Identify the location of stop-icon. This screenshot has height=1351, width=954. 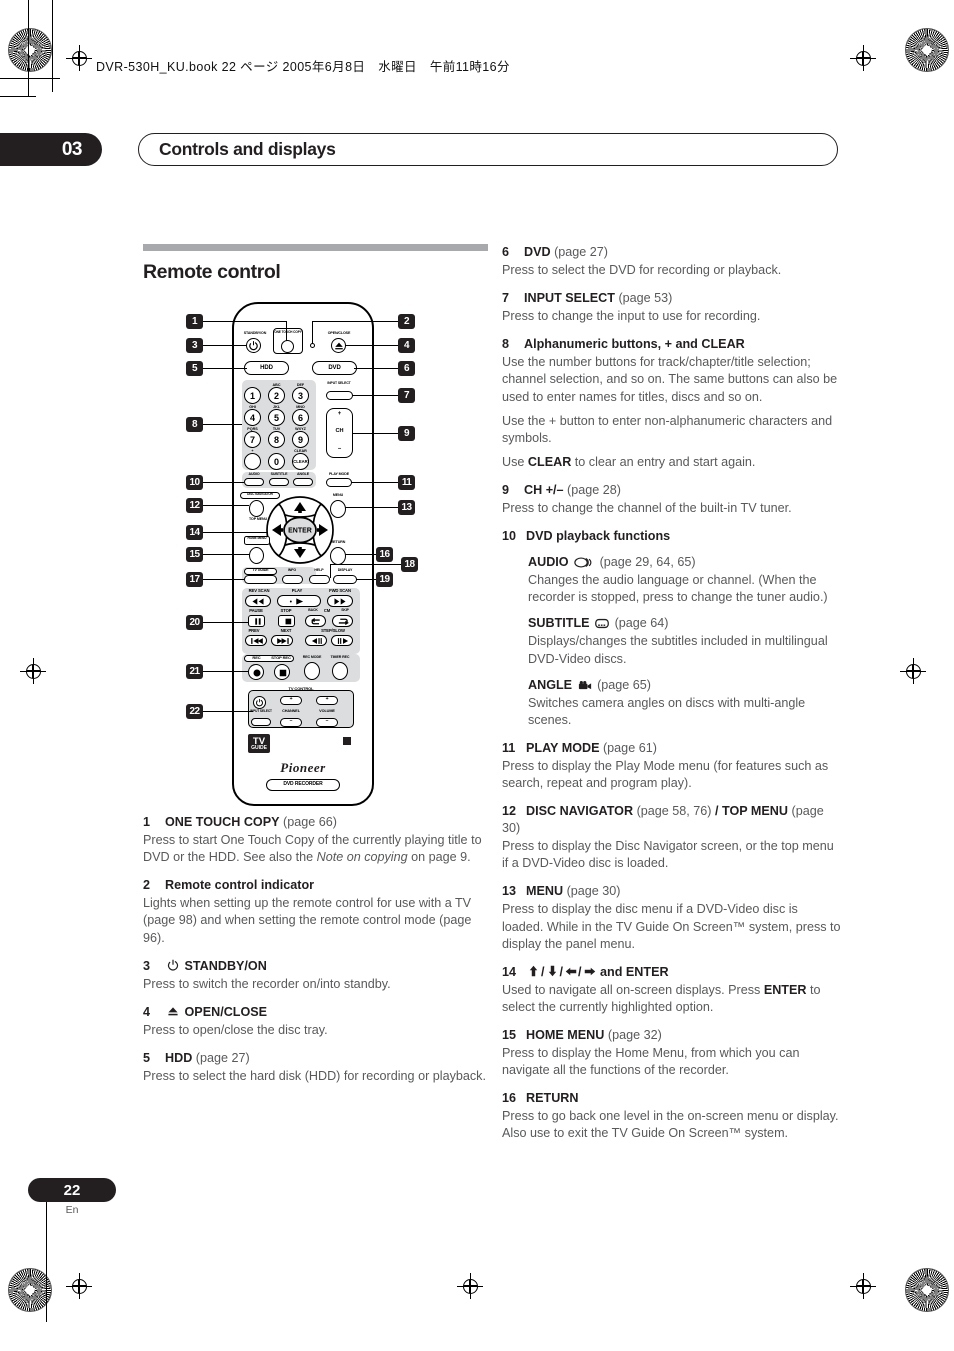
(288, 621).